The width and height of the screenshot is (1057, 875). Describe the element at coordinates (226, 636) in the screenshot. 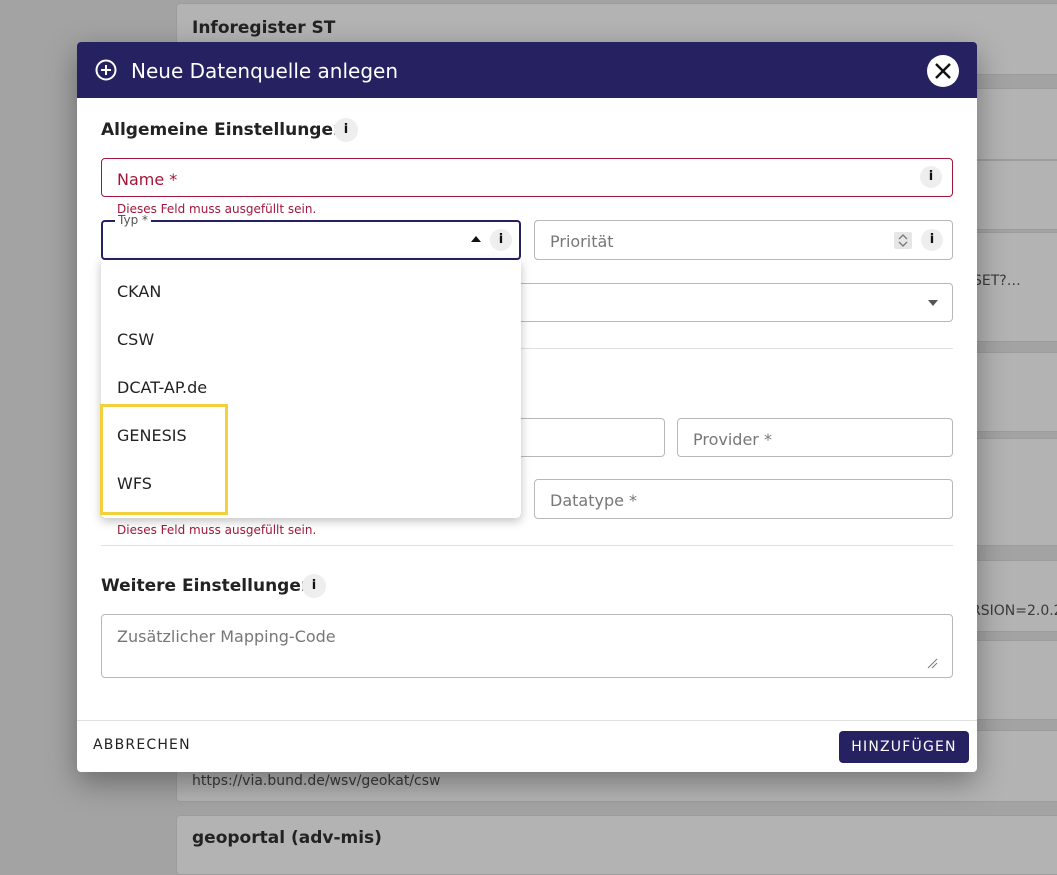

I see `mapping-placeholder: Zusätzlicher Mapping-Code` at that location.